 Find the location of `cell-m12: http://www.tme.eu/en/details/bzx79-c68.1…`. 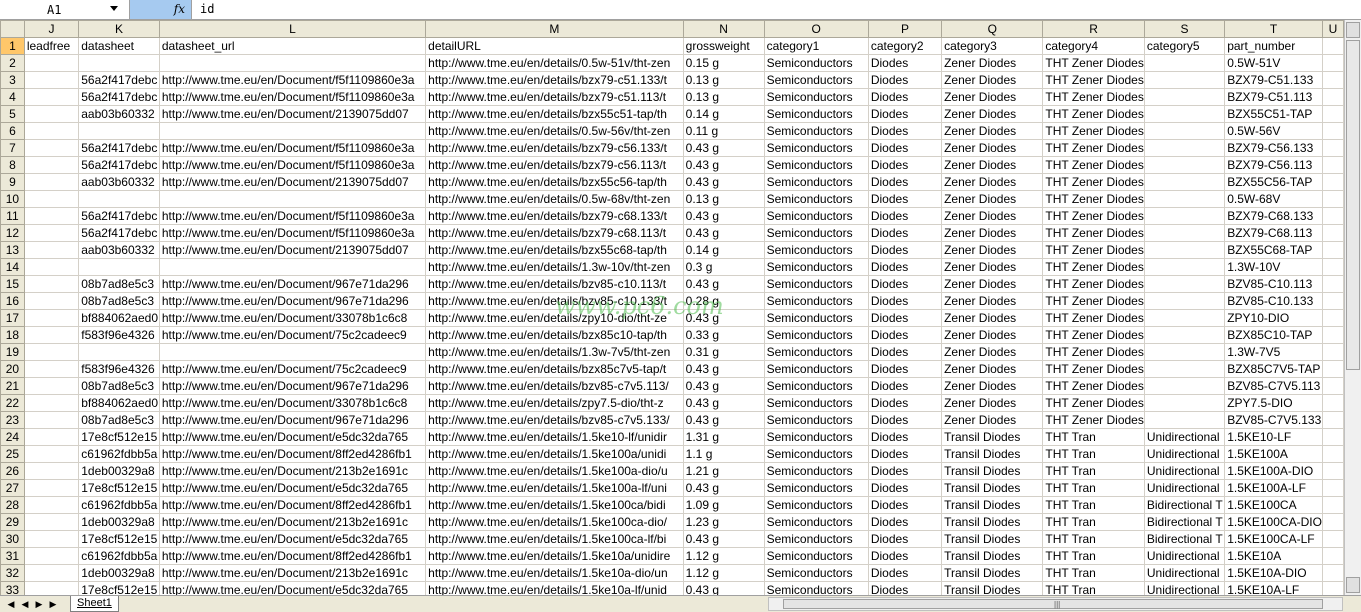

cell-m12: http://www.tme.eu/en/details/bzx79-c68.1… is located at coordinates (554, 233).